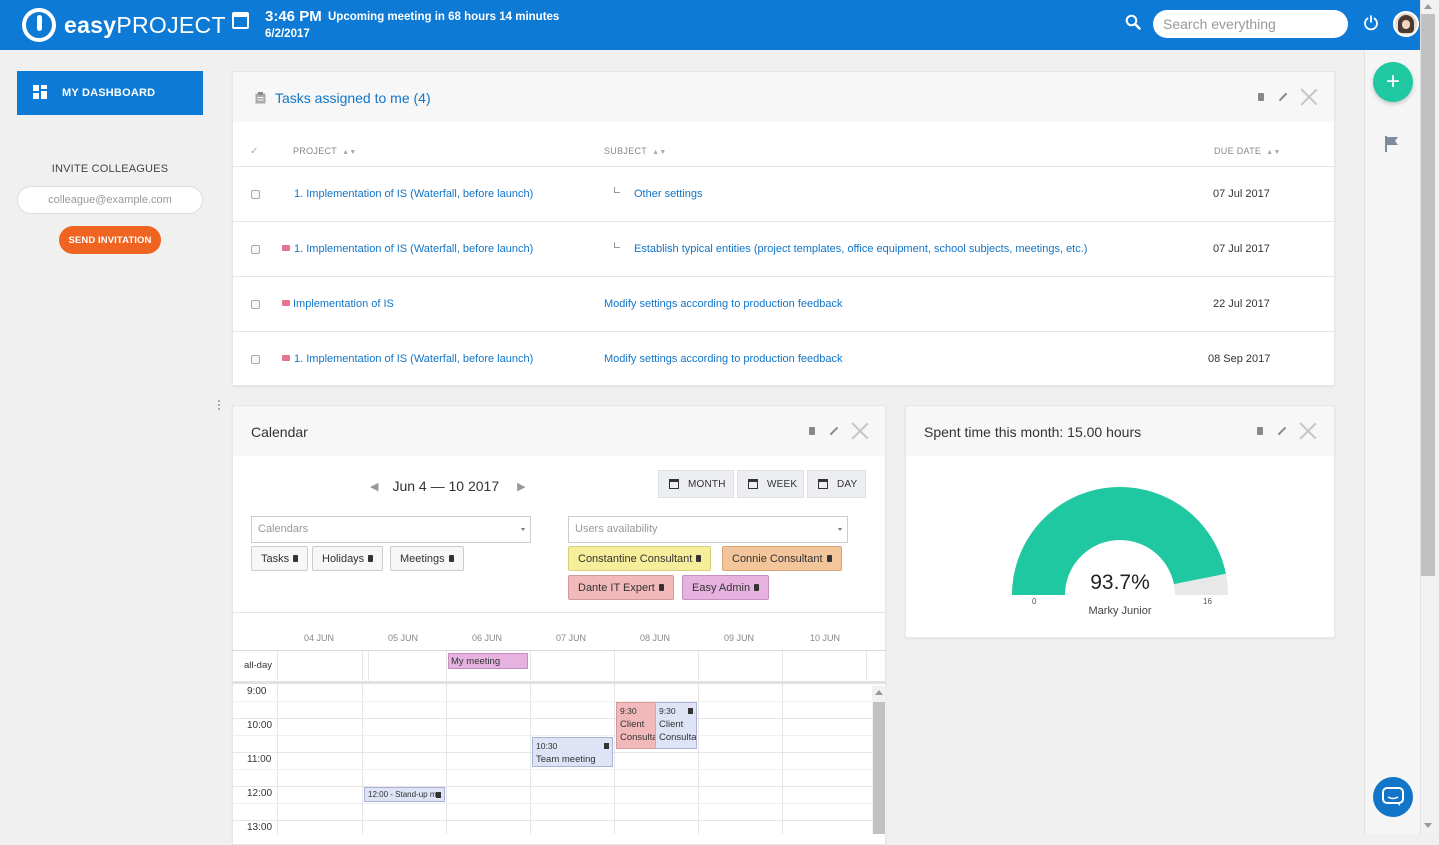  Describe the element at coordinates (404, 794) in the screenshot. I see `event-stand-up: 12:00 - Stand-up m` at that location.